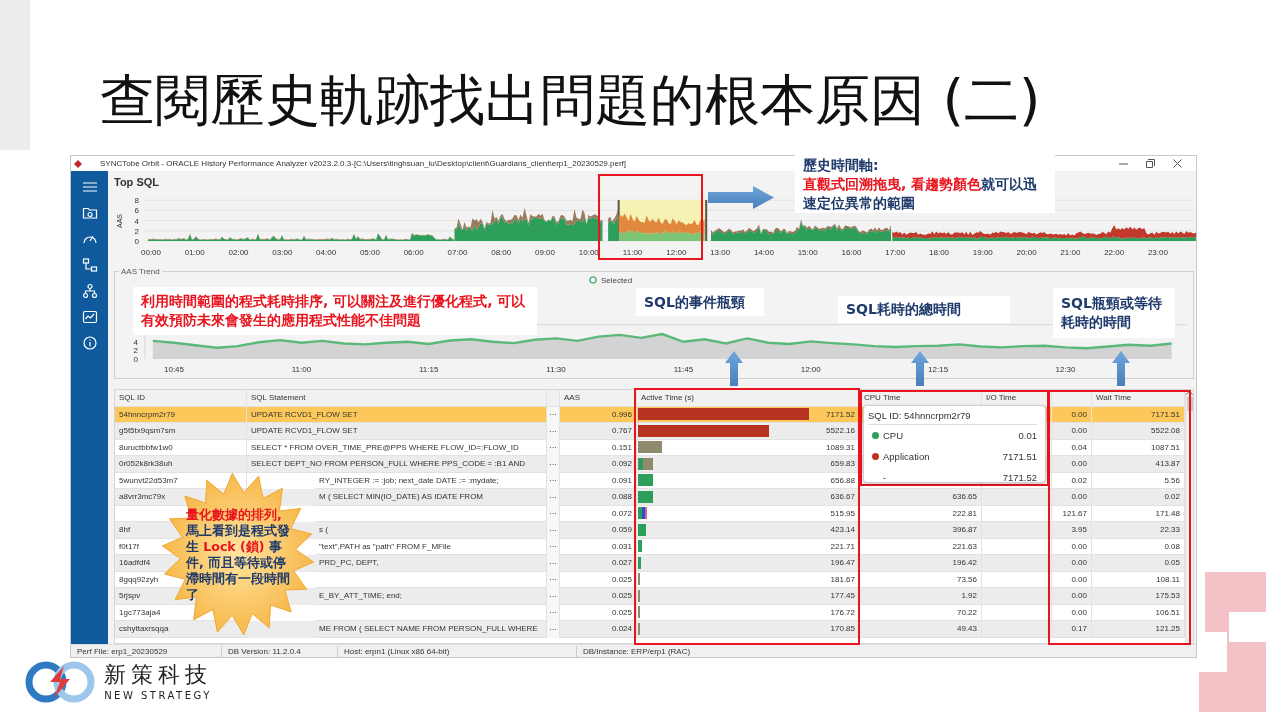 The image size is (1266, 712). I want to click on axis-label: 12:00, so click(810, 369).